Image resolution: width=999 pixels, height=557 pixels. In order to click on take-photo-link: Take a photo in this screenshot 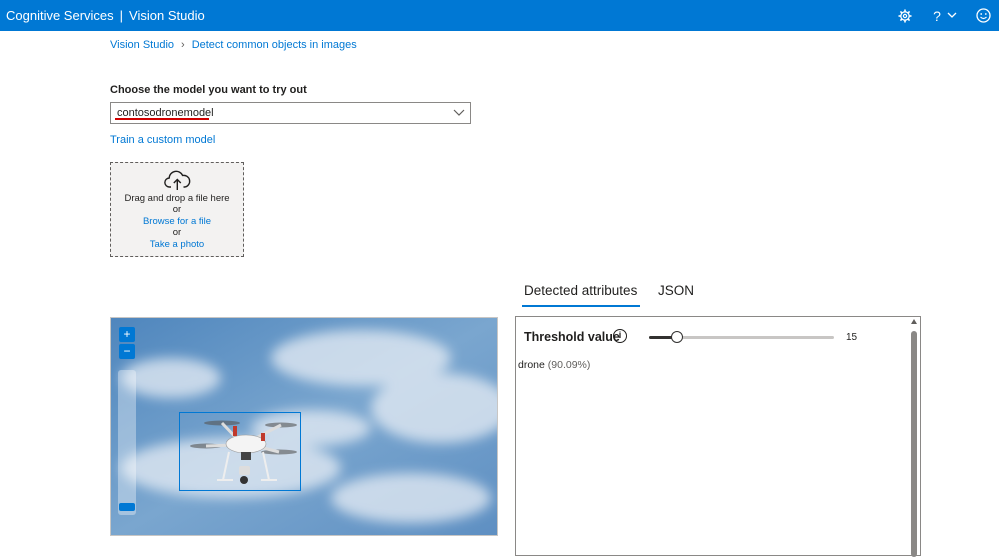, I will do `click(177, 244)`.